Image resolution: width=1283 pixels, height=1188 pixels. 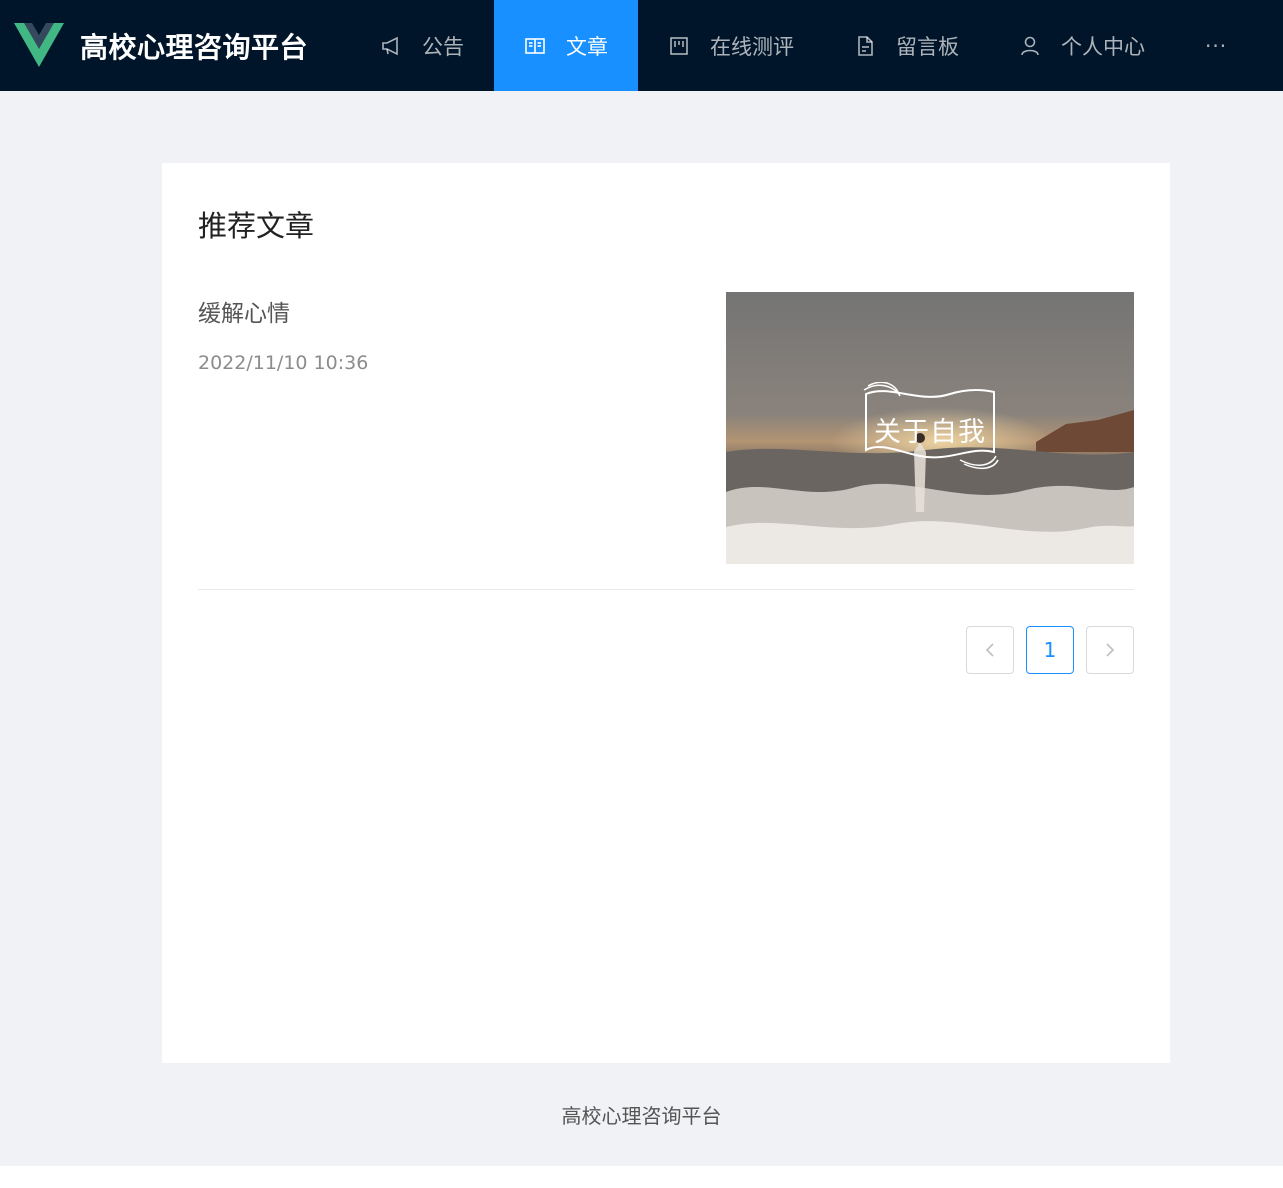 I want to click on nav-item-profile: 个人中心, so click(x=1082, y=45).